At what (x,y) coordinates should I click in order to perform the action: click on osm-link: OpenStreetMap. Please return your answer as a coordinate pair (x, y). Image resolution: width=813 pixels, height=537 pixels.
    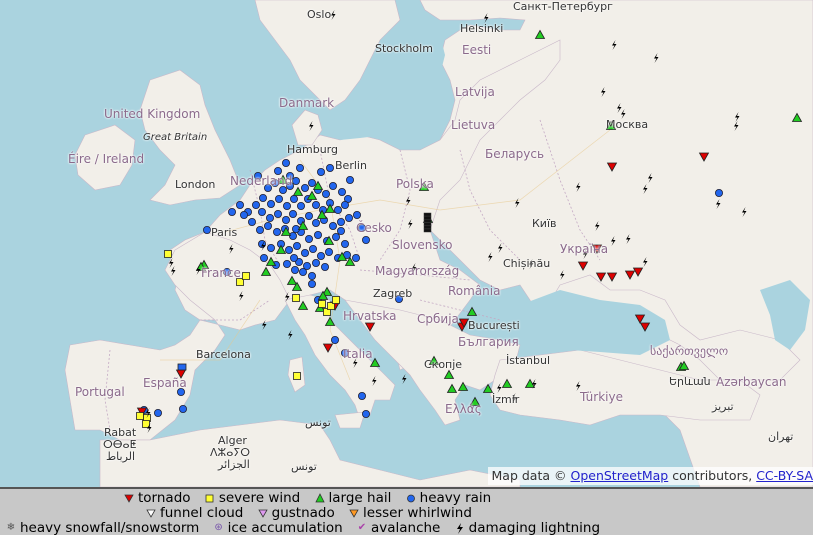
    Looking at the image, I should click on (619, 475).